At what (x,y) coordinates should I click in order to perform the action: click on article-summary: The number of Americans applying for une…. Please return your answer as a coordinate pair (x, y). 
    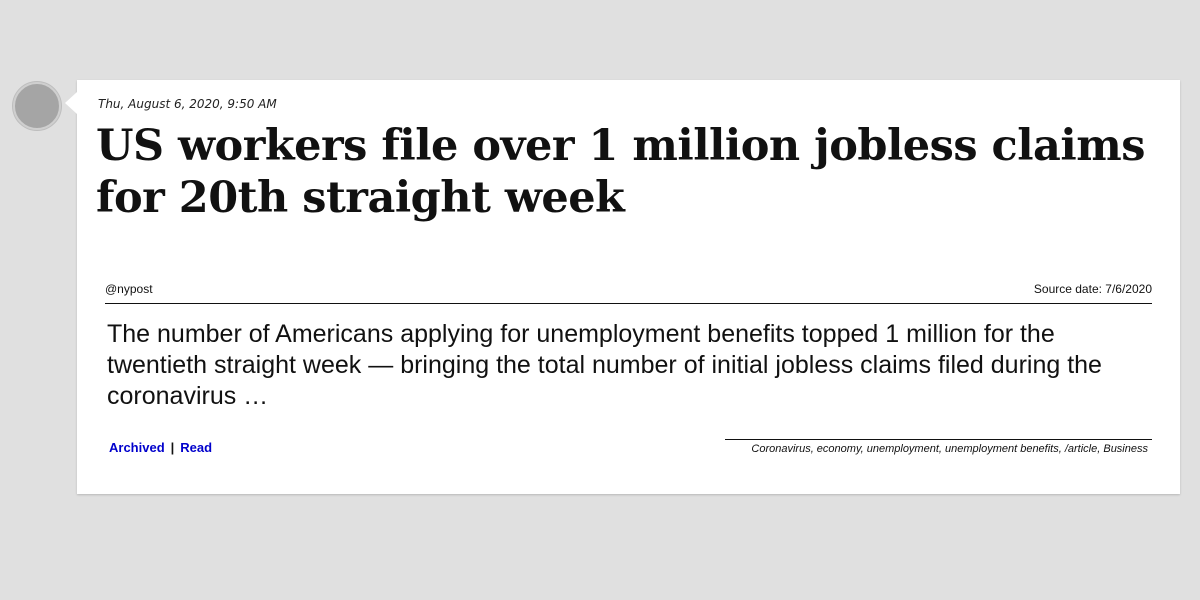
    Looking at the image, I should click on (604, 365).